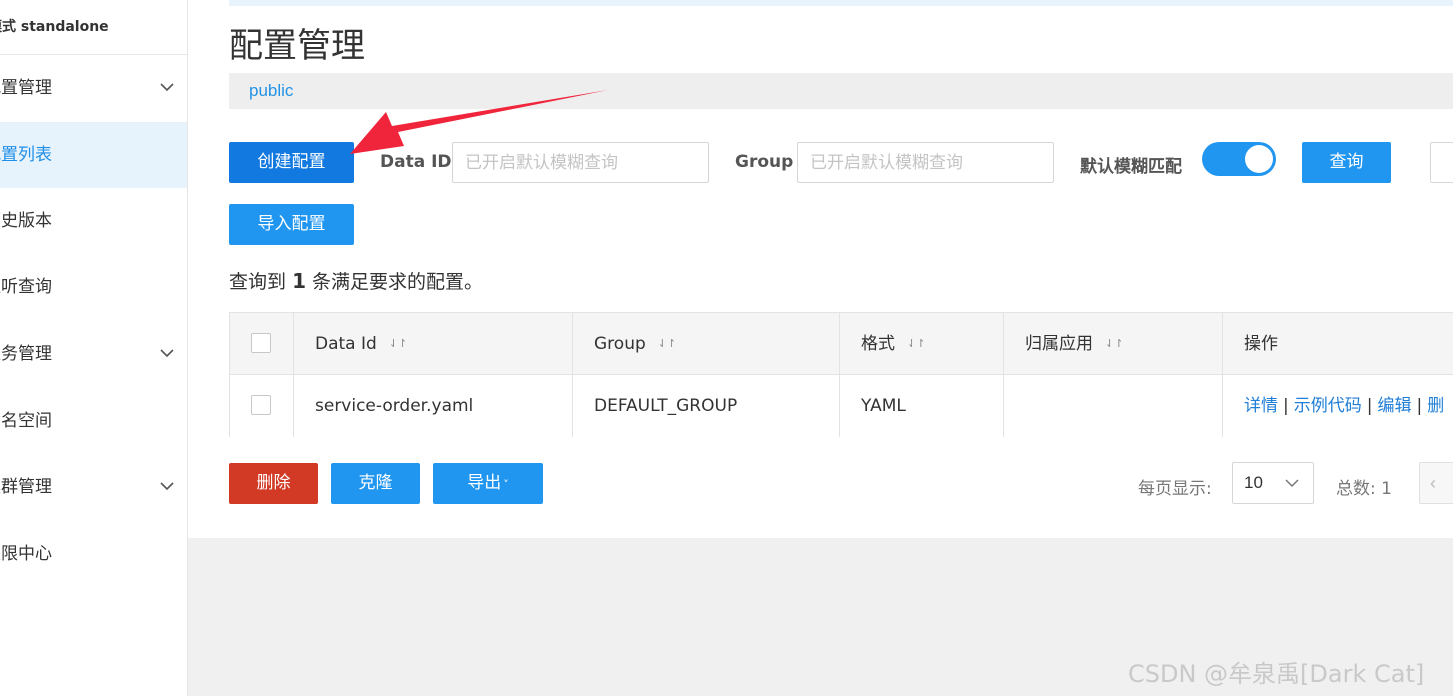 The height and width of the screenshot is (696, 1453). I want to click on cell-format: YAML, so click(922, 406).